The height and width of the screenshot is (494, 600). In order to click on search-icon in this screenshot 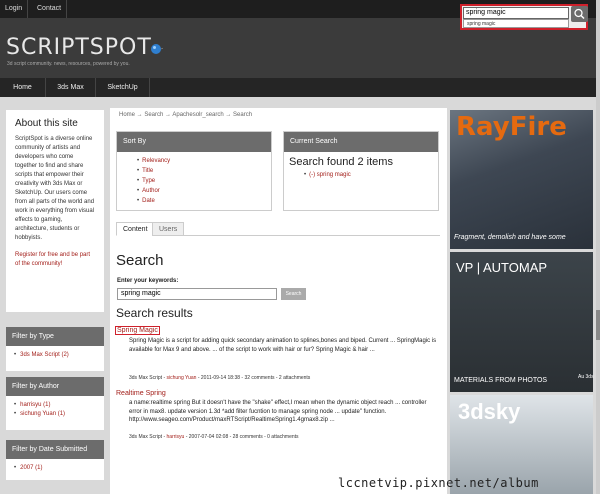, I will do `click(579, 14)`.